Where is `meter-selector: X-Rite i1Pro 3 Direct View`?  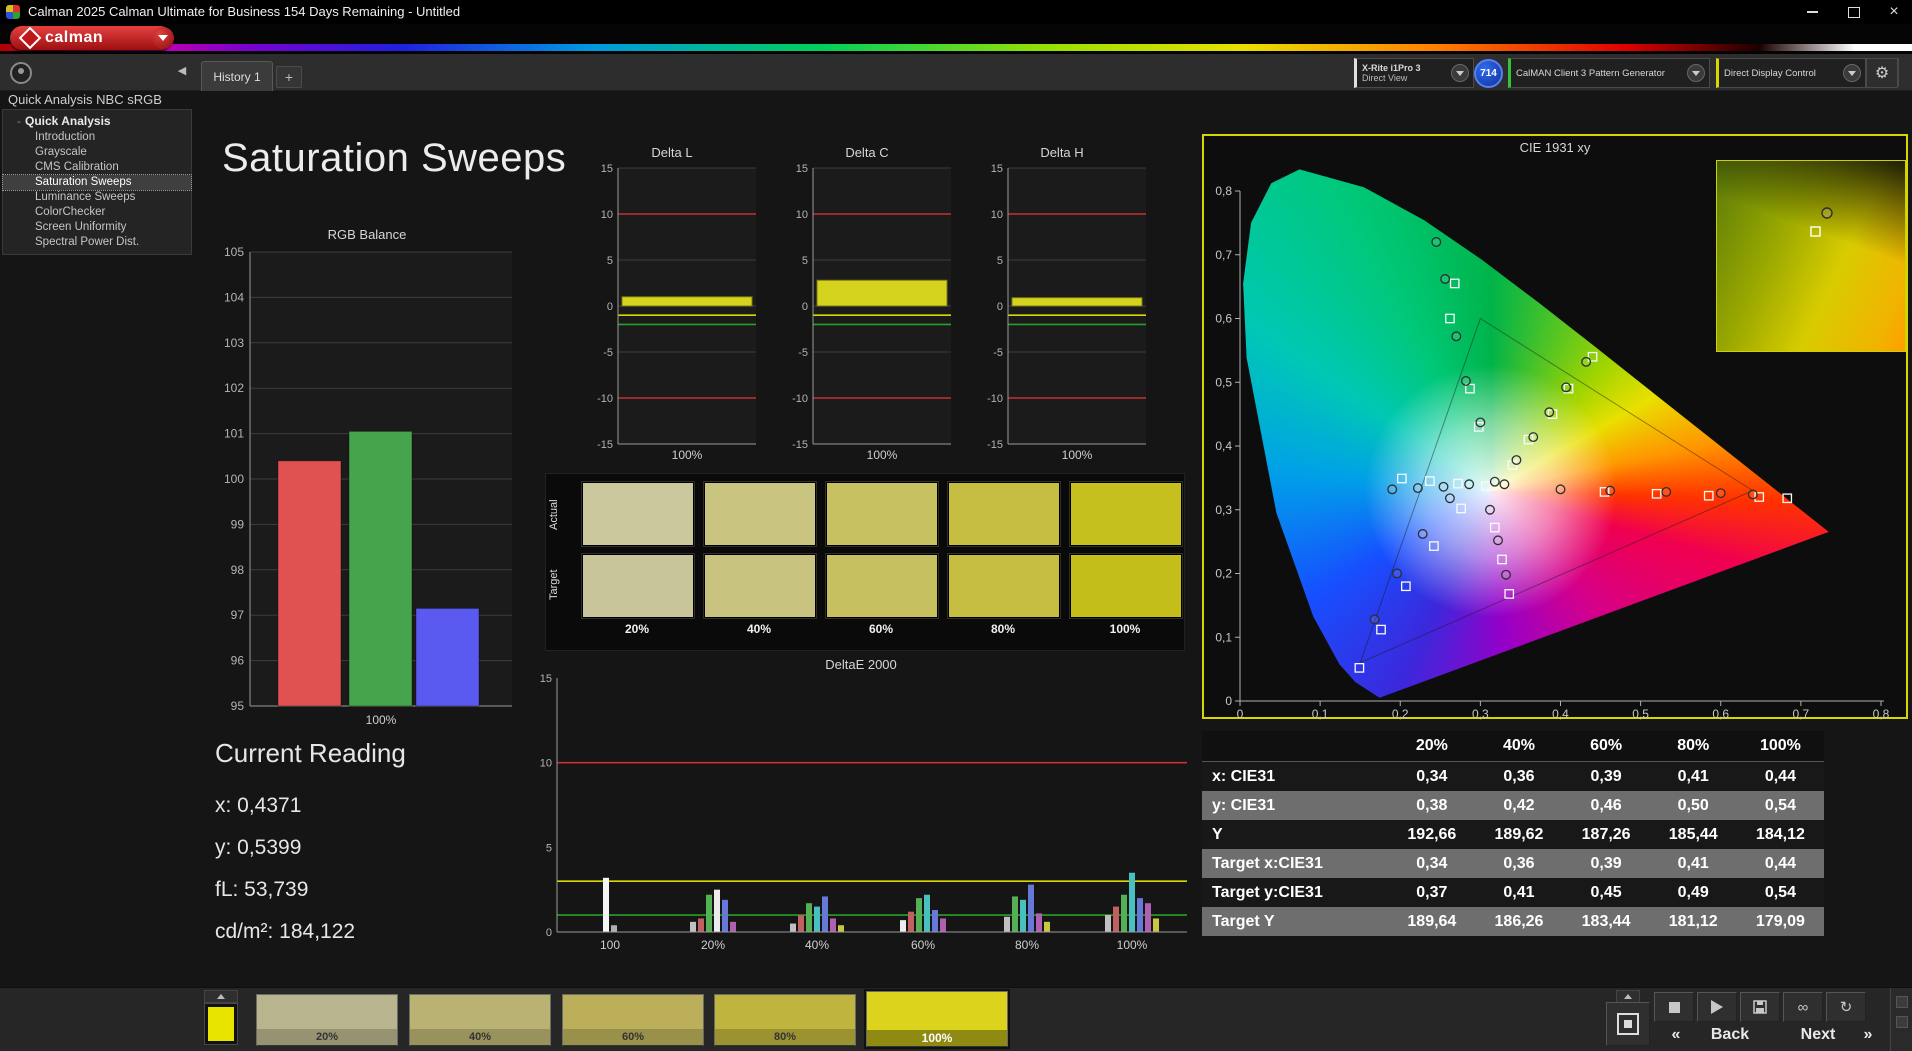 meter-selector: X-Rite i1Pro 3 Direct View is located at coordinates (1414, 73).